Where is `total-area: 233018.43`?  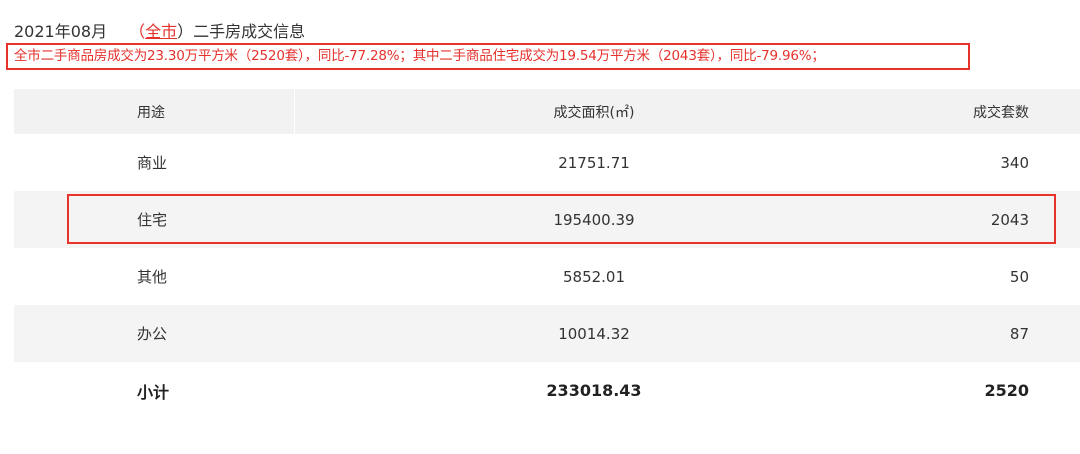
total-area: 233018.43 is located at coordinates (594, 390).